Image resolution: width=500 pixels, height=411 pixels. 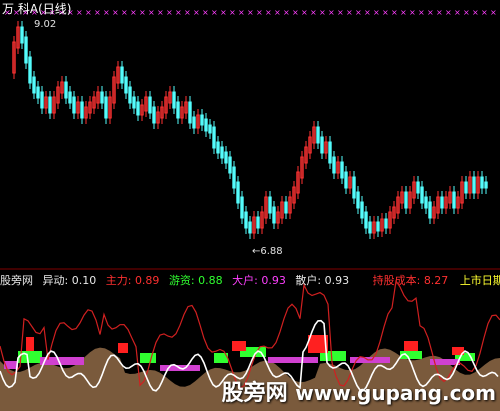 I want to click on youzi-bar, so click(x=148, y=358).